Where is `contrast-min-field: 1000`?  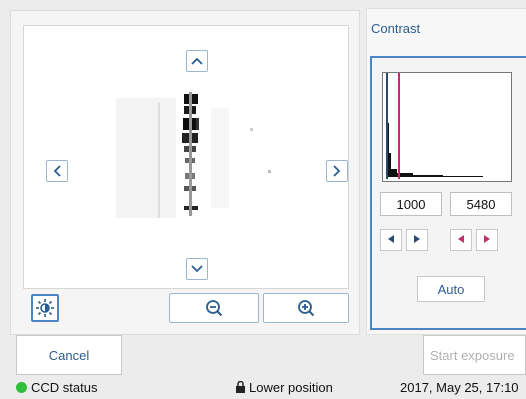 contrast-min-field: 1000 is located at coordinates (411, 204).